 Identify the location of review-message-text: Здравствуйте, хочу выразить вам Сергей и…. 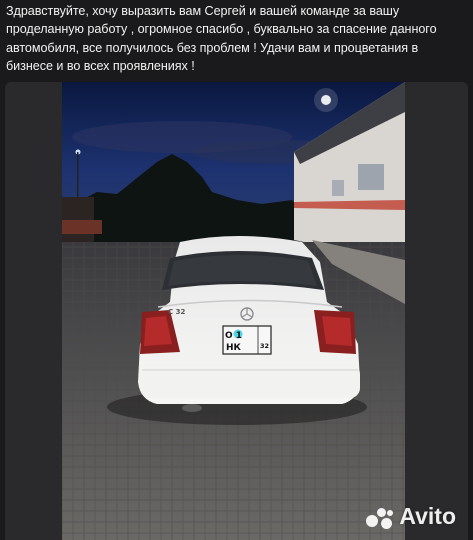
(221, 39).